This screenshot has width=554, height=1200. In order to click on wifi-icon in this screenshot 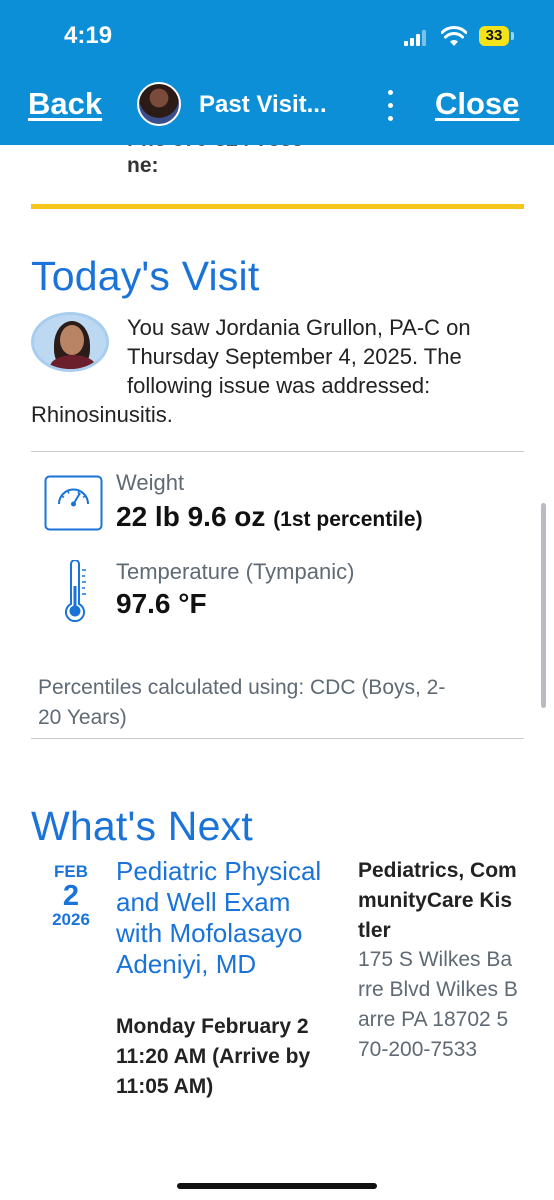, I will do `click(454, 36)`.